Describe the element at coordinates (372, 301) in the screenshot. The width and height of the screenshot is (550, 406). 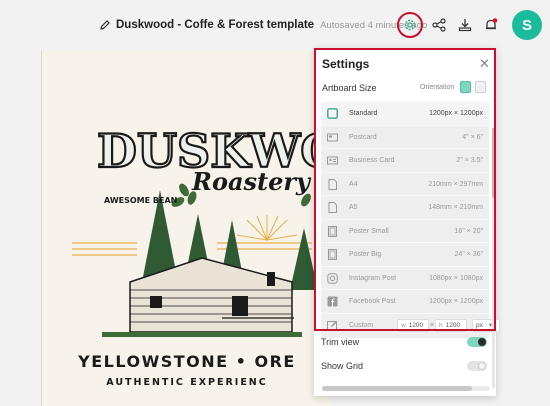
I see `size-name: Facebook Post` at that location.